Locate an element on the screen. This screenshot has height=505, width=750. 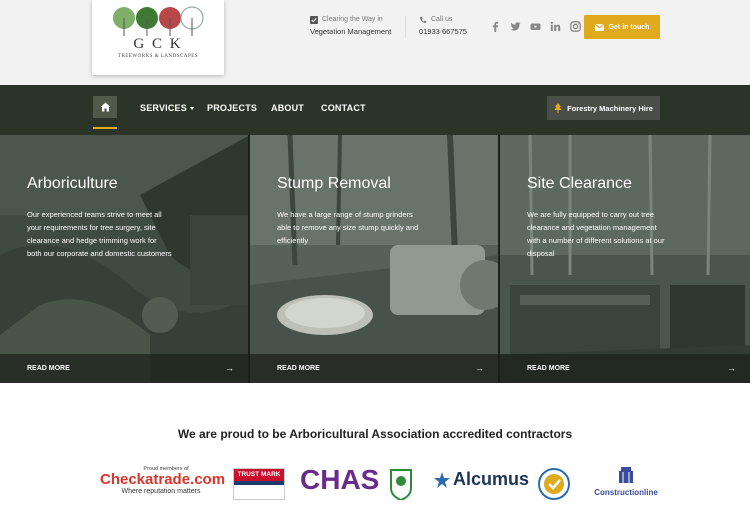
checkbox-icon is located at coordinates (314, 20).